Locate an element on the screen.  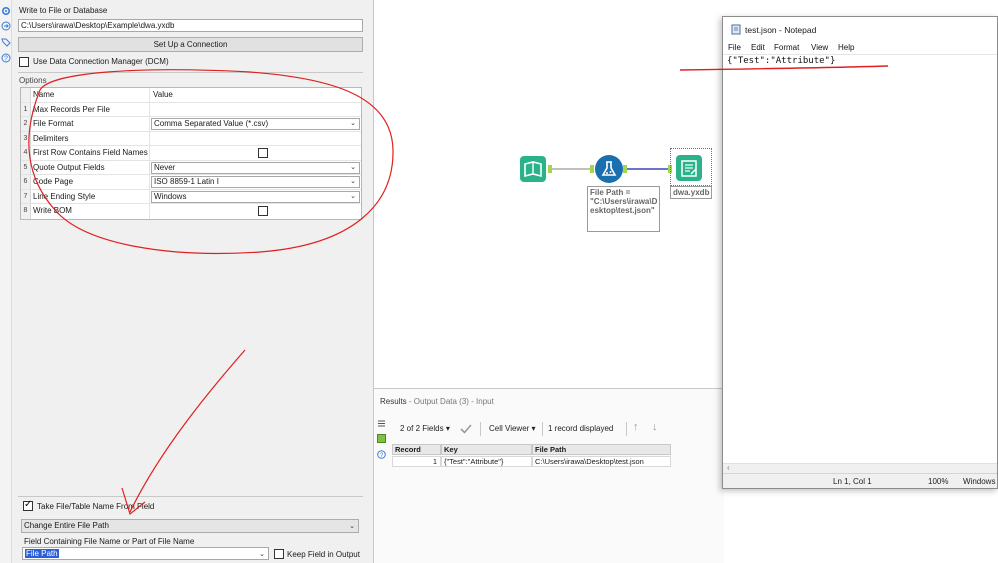
file-path-cell: C:\Users\irawa\Desktop\test.json is located at coordinates (601, 461).